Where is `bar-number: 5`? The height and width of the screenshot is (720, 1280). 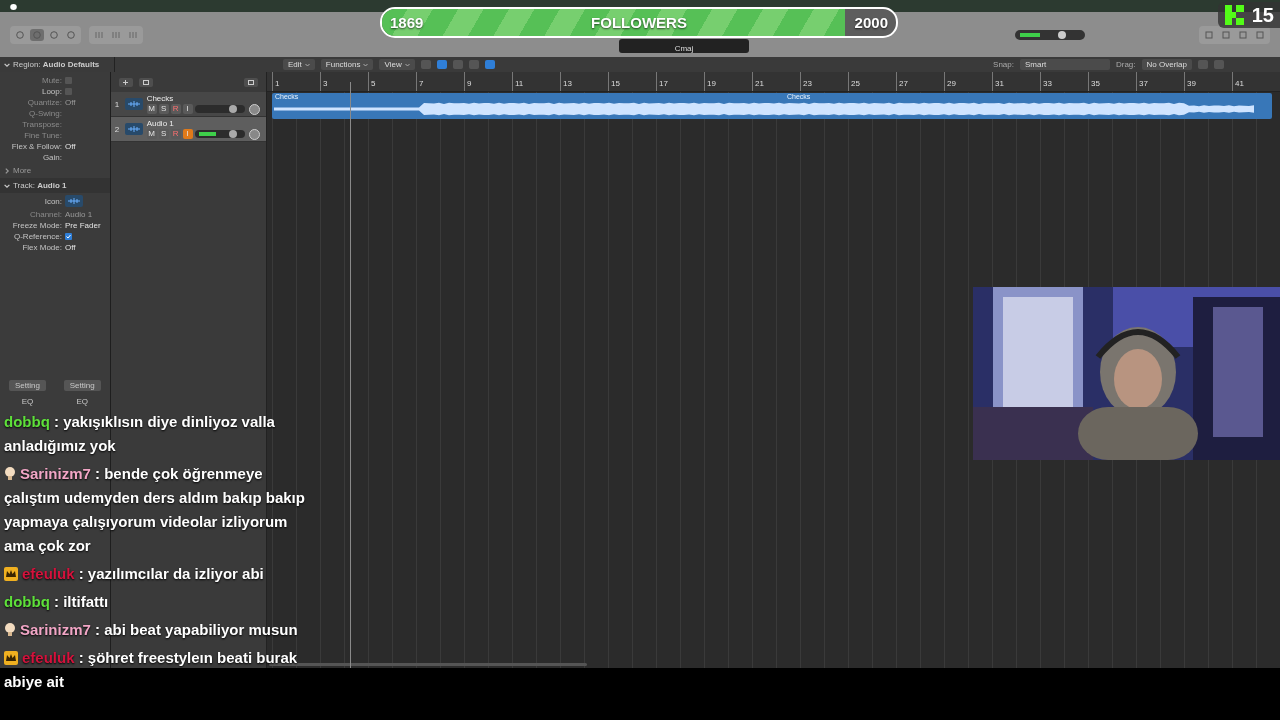
bar-number: 5 is located at coordinates (373, 83).